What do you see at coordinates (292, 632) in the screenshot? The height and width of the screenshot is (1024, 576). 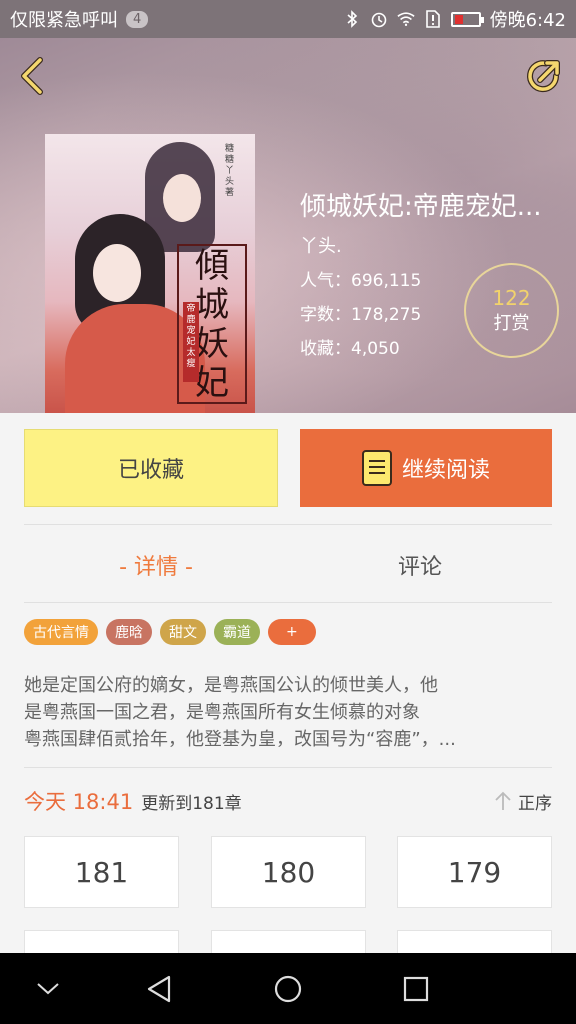 I see `add-tag-button: +` at bounding box center [292, 632].